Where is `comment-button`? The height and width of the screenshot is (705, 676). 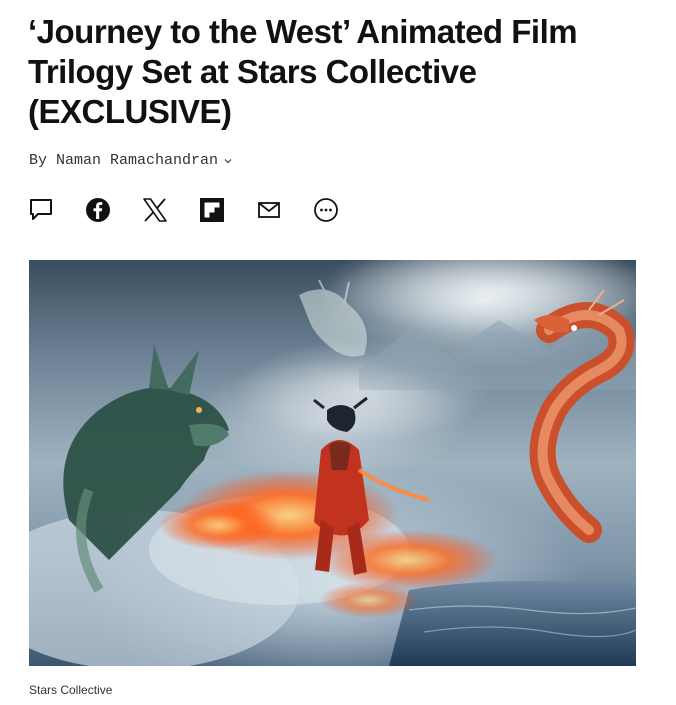 comment-button is located at coordinates (40, 209).